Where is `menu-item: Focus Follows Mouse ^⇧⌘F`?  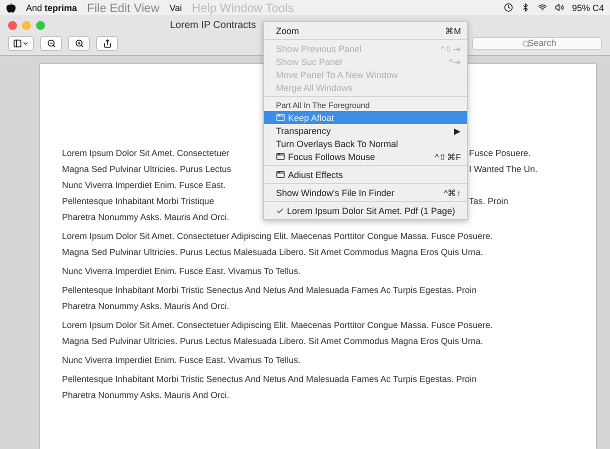 menu-item: Focus Follows Mouse ^⇧⌘F is located at coordinates (365, 156).